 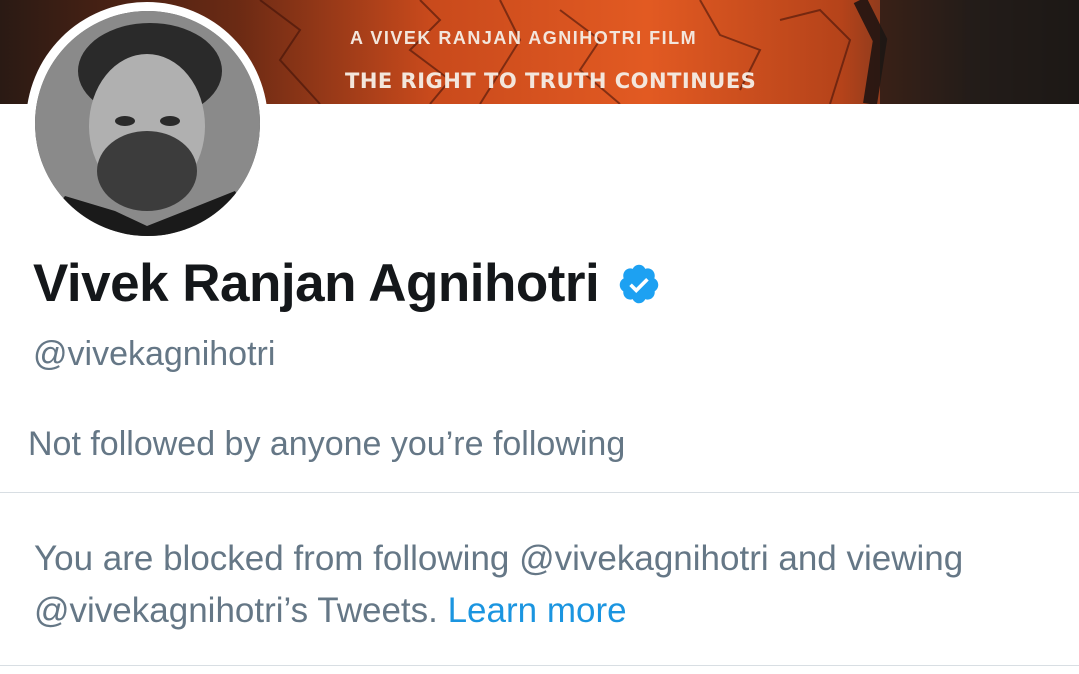 I want to click on verified-badge-icon, so click(x=639, y=284).